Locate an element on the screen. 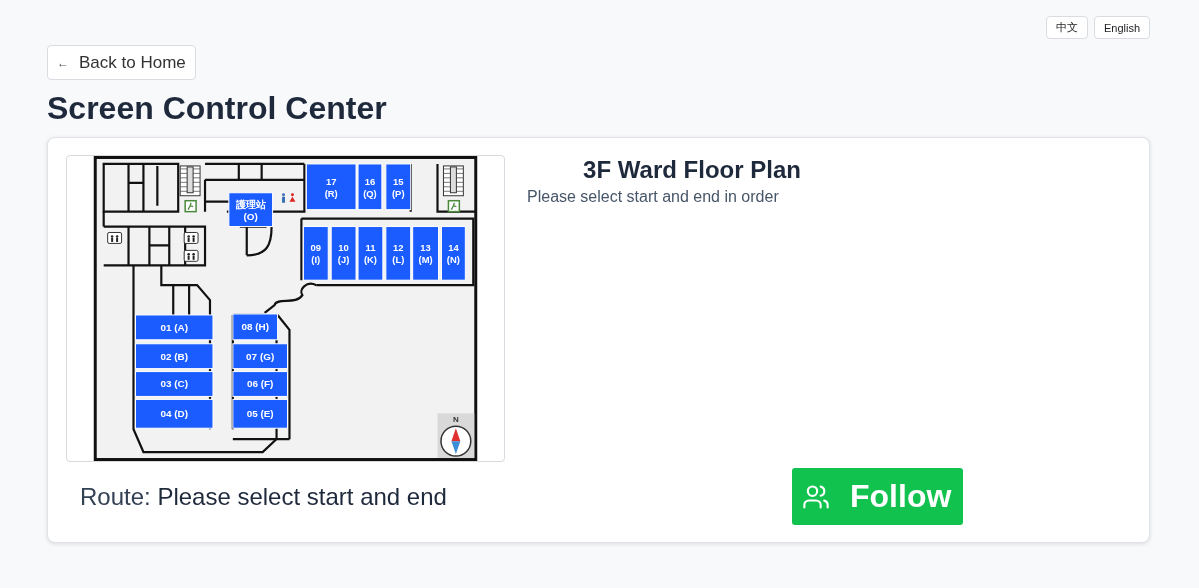 Image resolution: width=1199 pixels, height=588 pixels. compass-label: N is located at coordinates (456, 420).